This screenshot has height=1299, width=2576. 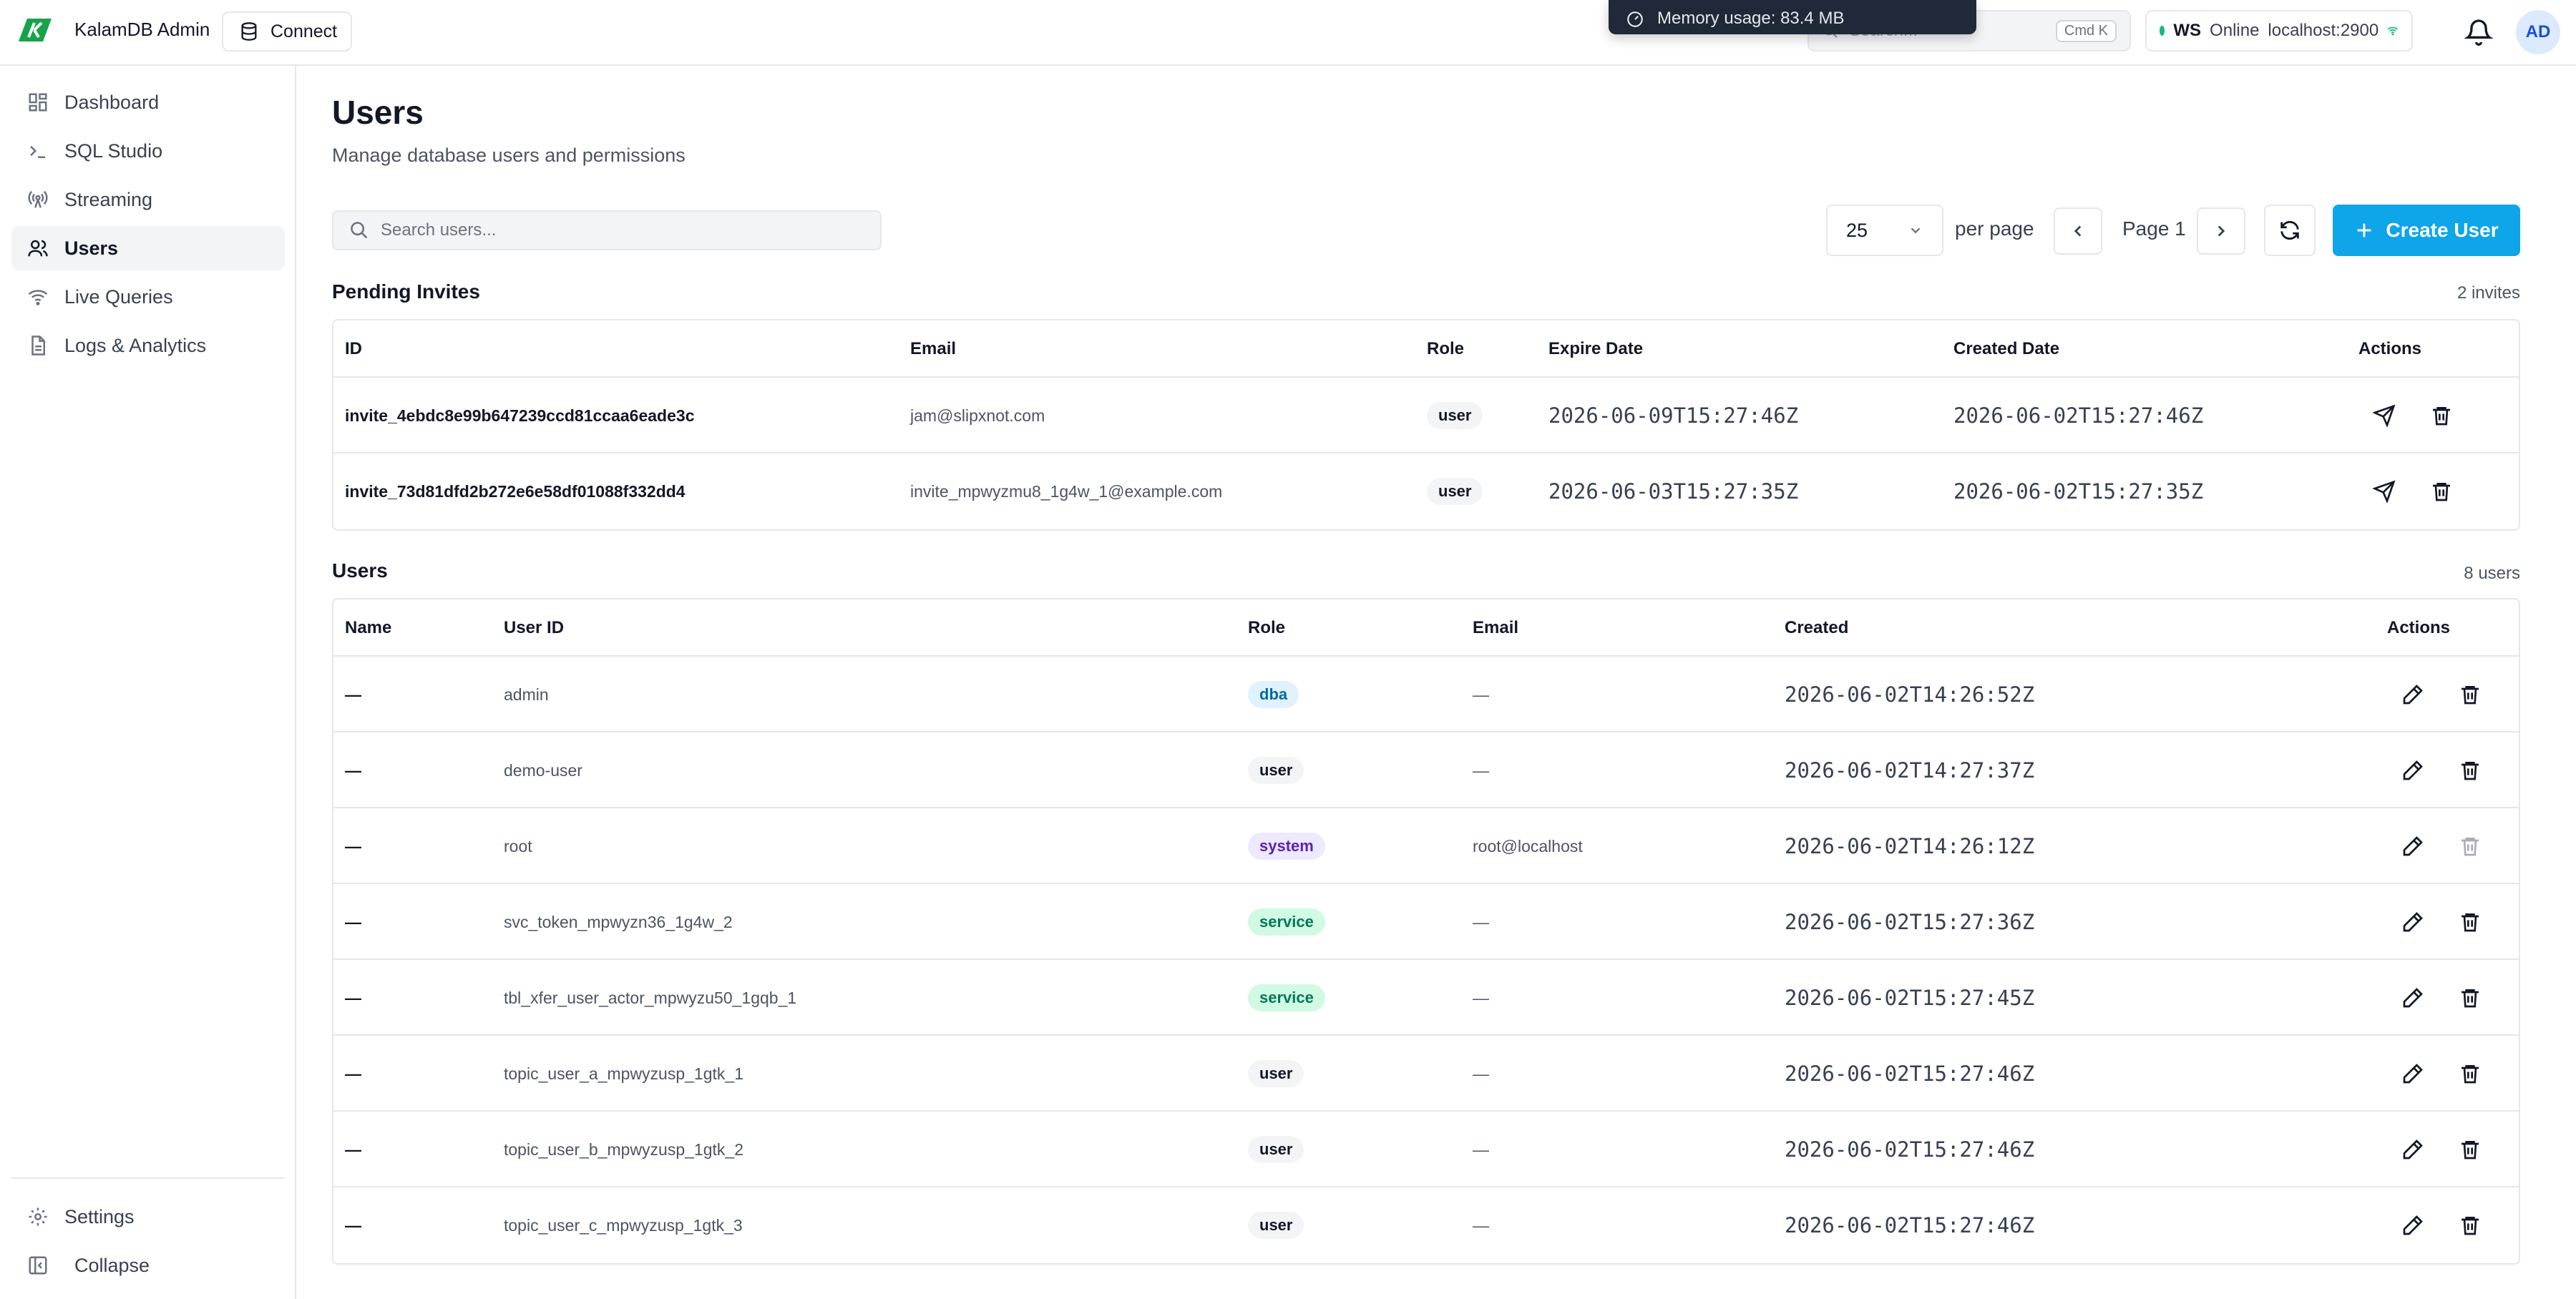 What do you see at coordinates (378, 112) in the screenshot?
I see `page-title: Users` at bounding box center [378, 112].